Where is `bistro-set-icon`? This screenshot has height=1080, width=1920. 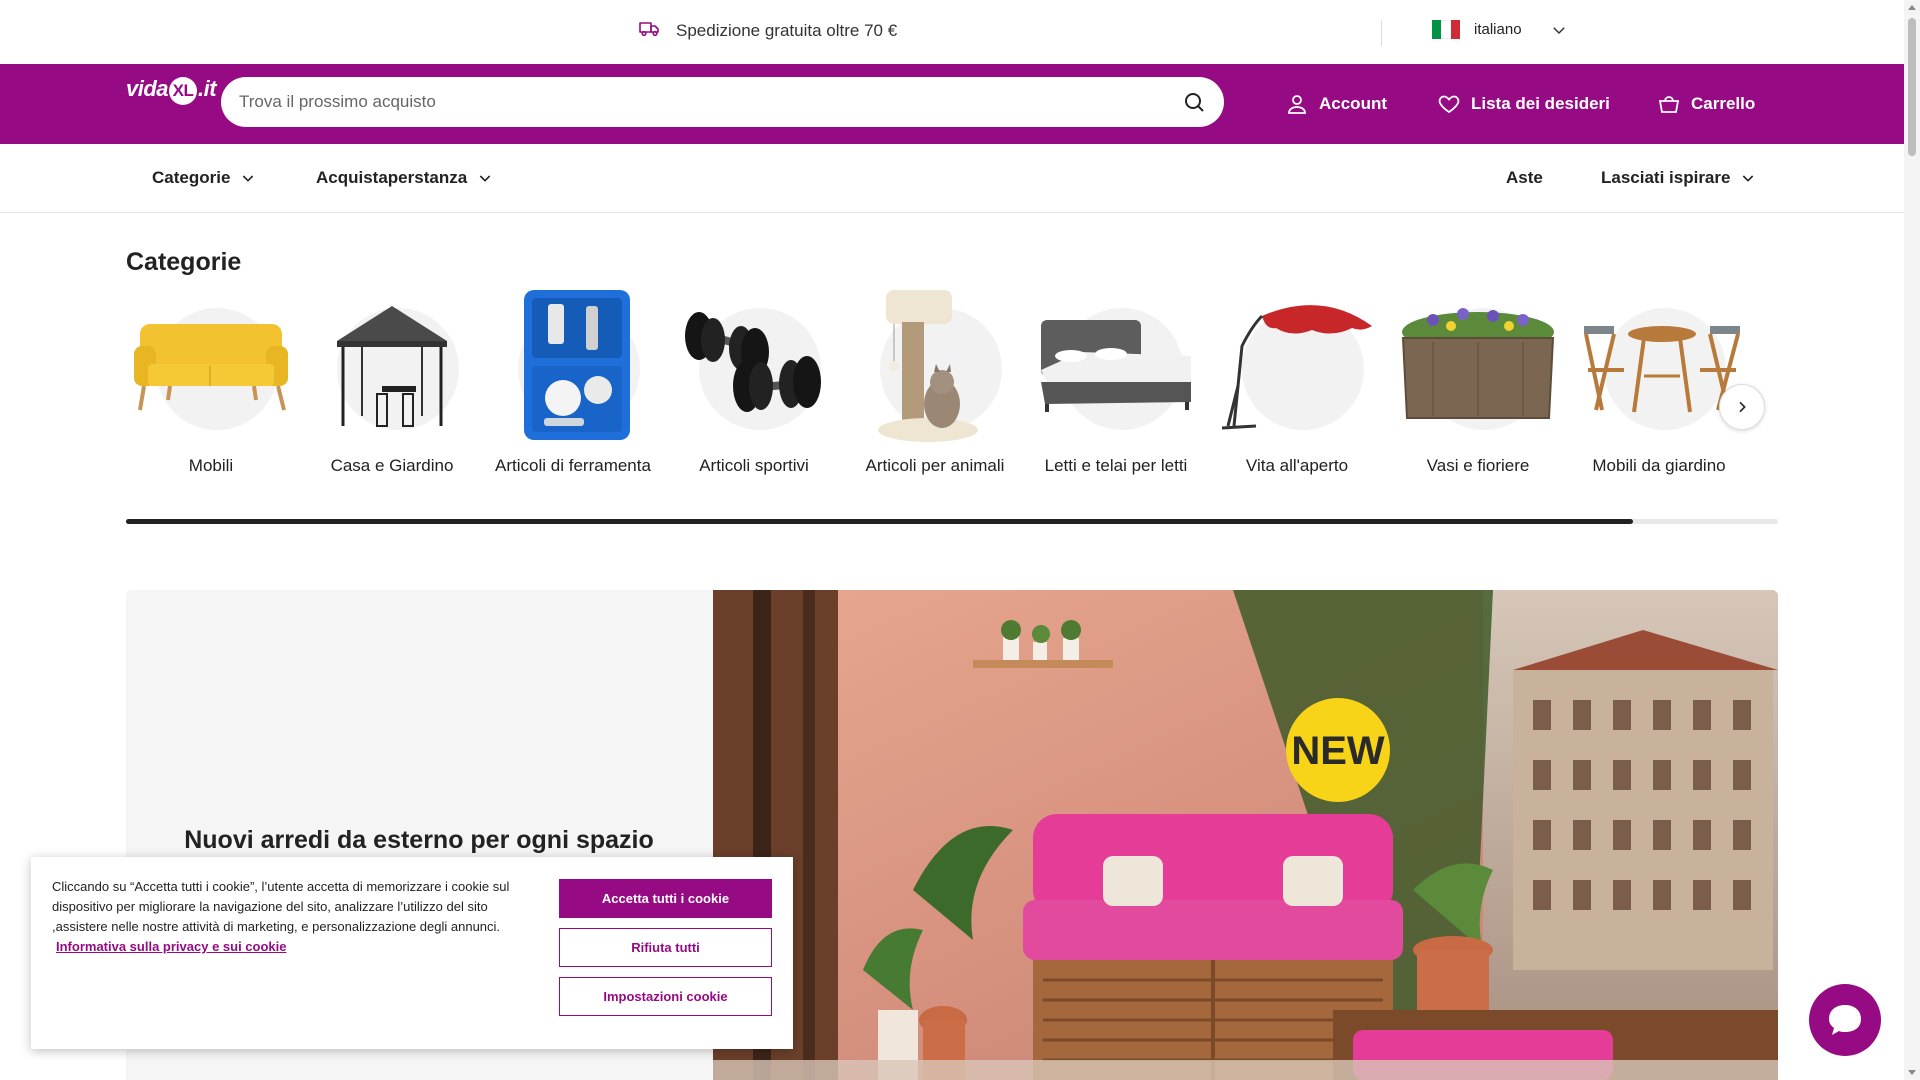
bistro-set-icon is located at coordinates (1662, 369).